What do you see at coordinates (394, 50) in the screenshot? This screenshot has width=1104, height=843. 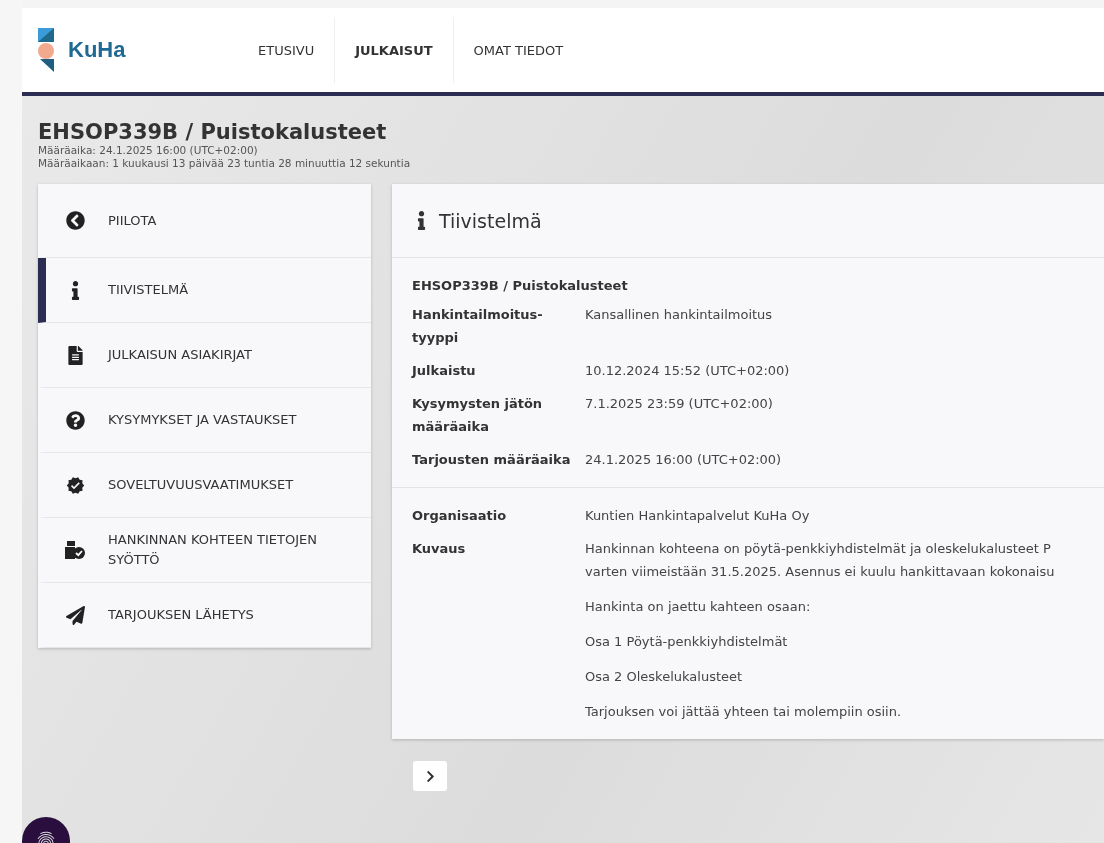 I see `nav-link: JULKAISUT` at bounding box center [394, 50].